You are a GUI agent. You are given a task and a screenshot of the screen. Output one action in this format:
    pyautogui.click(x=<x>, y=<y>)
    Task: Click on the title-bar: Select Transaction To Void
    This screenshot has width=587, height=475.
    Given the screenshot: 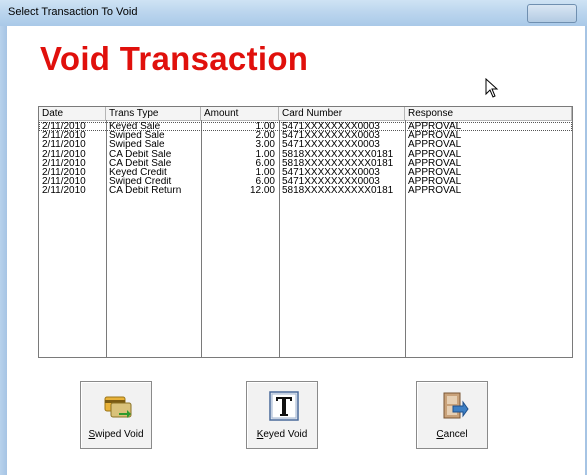 What is the action you would take?
    pyautogui.click(x=293, y=13)
    